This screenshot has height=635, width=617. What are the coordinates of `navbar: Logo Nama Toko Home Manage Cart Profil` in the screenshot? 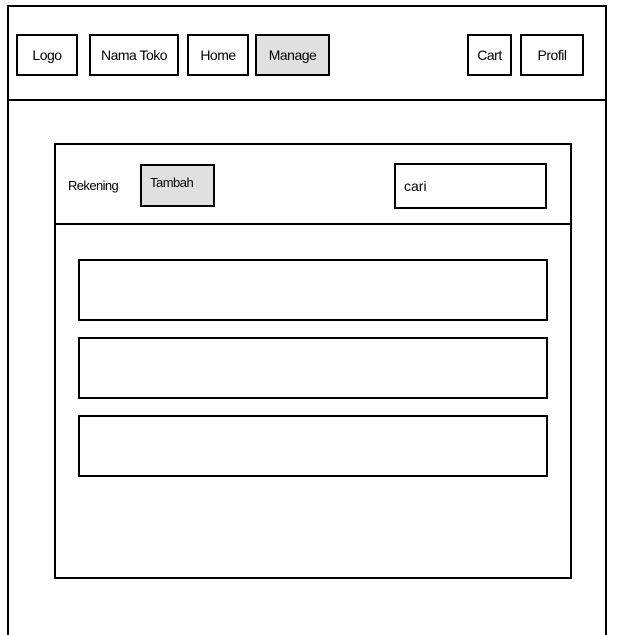 It's located at (307, 54).